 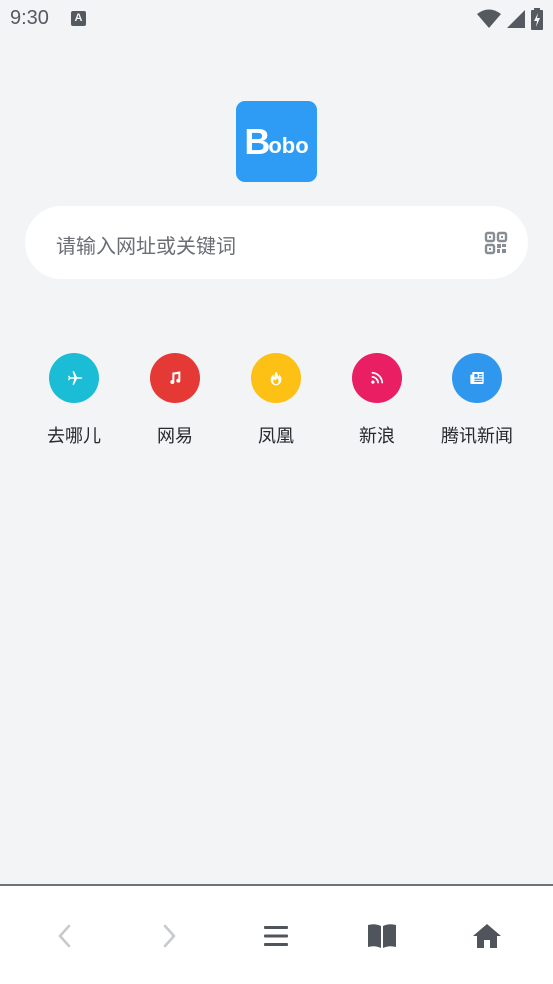 I want to click on quick-link-ifeng: 凤凰, so click(x=276, y=400).